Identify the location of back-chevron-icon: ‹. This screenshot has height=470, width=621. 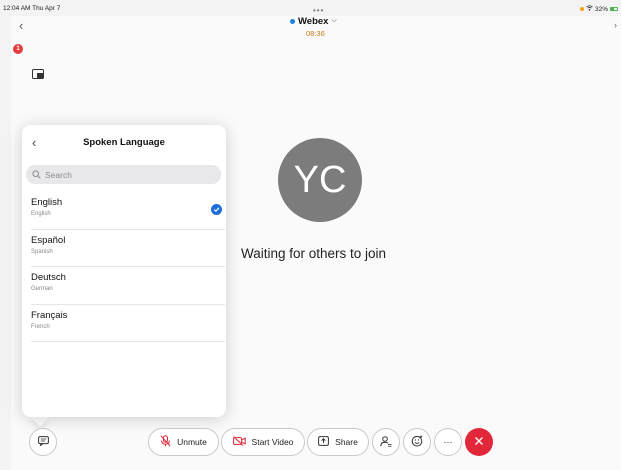
(21, 25).